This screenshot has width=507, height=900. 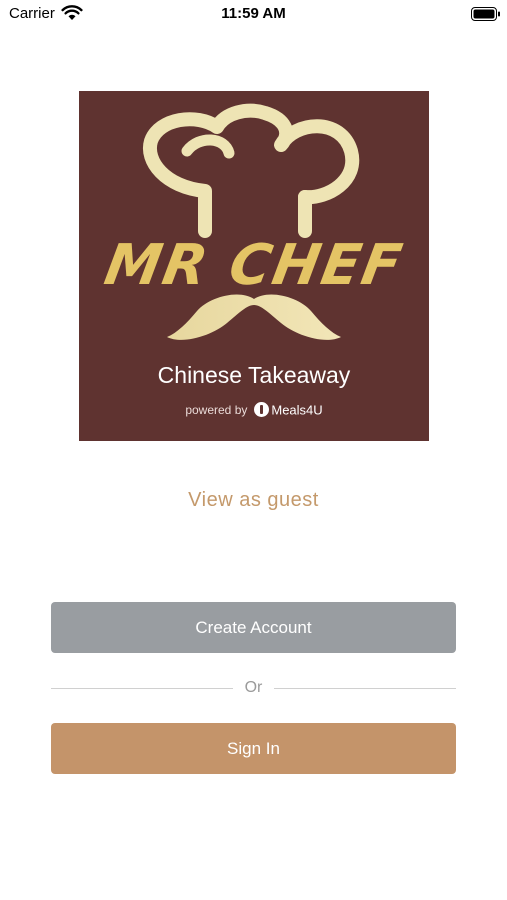 I want to click on divider-line-right, so click(x=365, y=688).